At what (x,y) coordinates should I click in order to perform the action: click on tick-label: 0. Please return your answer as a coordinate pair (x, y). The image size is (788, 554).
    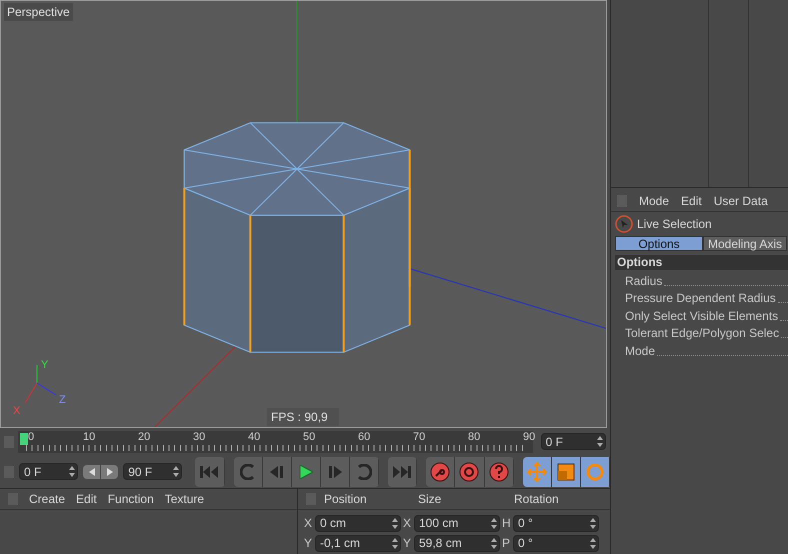
    Looking at the image, I should click on (31, 436).